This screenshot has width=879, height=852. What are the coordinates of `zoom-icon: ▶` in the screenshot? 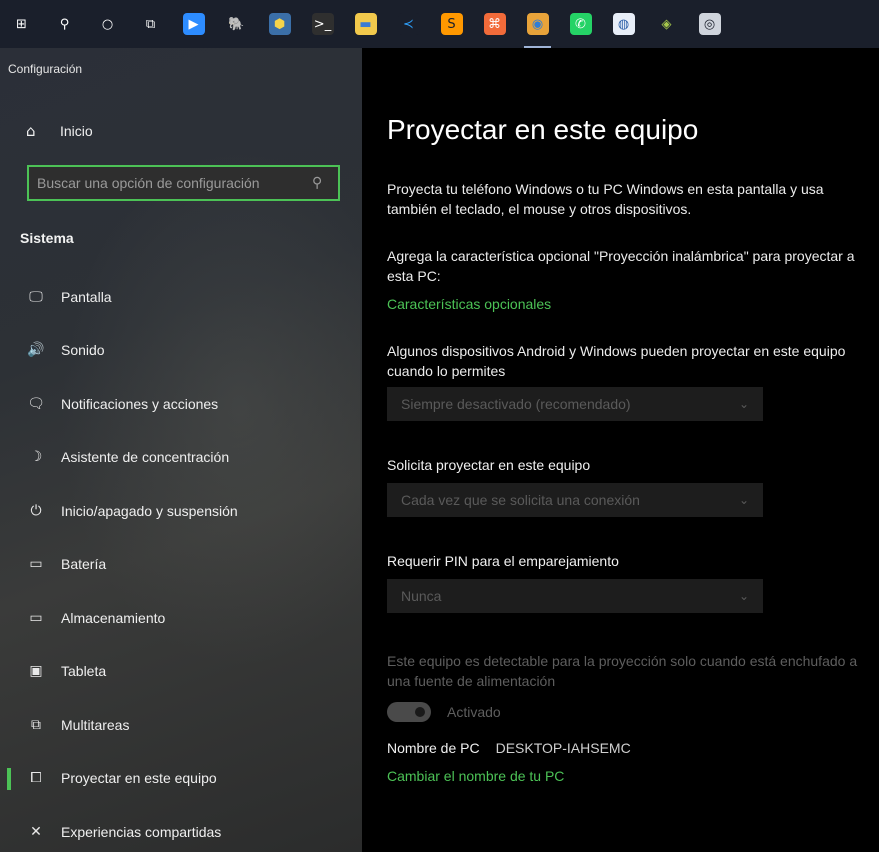 It's located at (193, 24).